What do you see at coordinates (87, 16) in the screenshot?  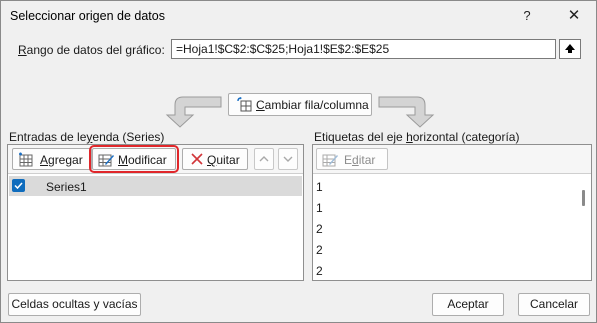 I see `dialog-title: Seleccionar origen de datos` at bounding box center [87, 16].